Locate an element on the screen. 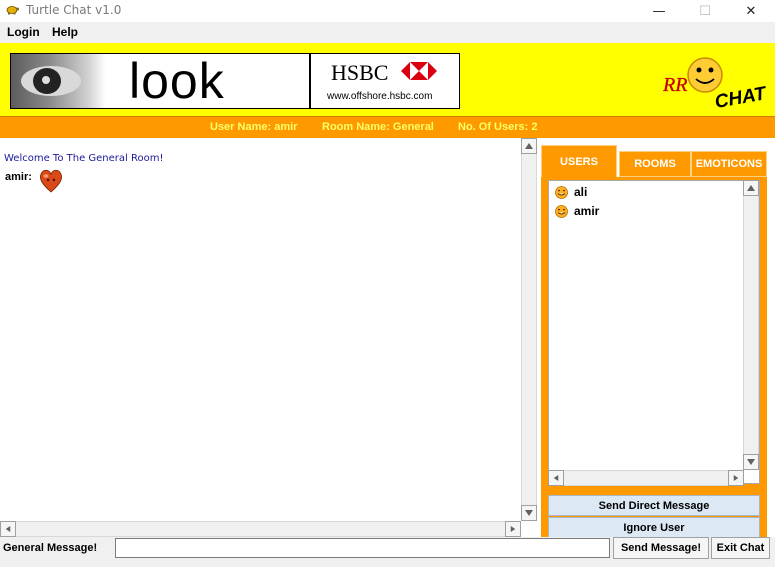  hsbc-url: www.offshore.hsbc.com is located at coordinates (380, 96).